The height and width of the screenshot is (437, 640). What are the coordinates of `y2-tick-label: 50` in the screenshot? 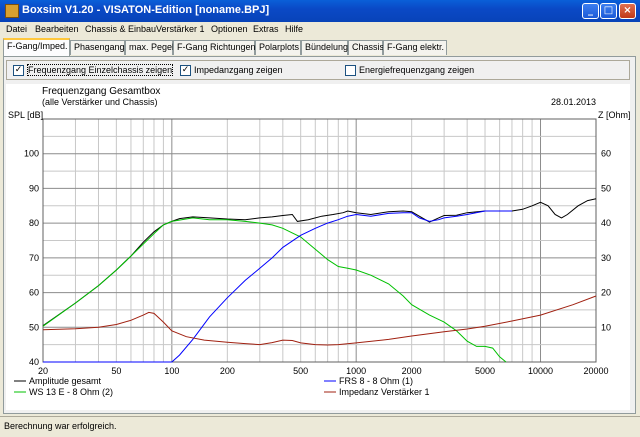 It's located at (606, 188).